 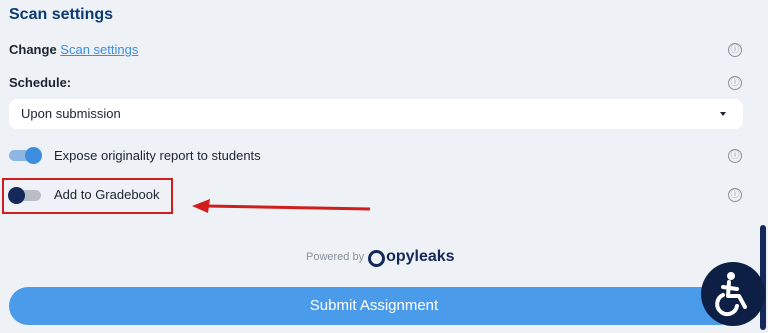 I want to click on expose-report-label: Expose originality report to students, so click(x=157, y=155).